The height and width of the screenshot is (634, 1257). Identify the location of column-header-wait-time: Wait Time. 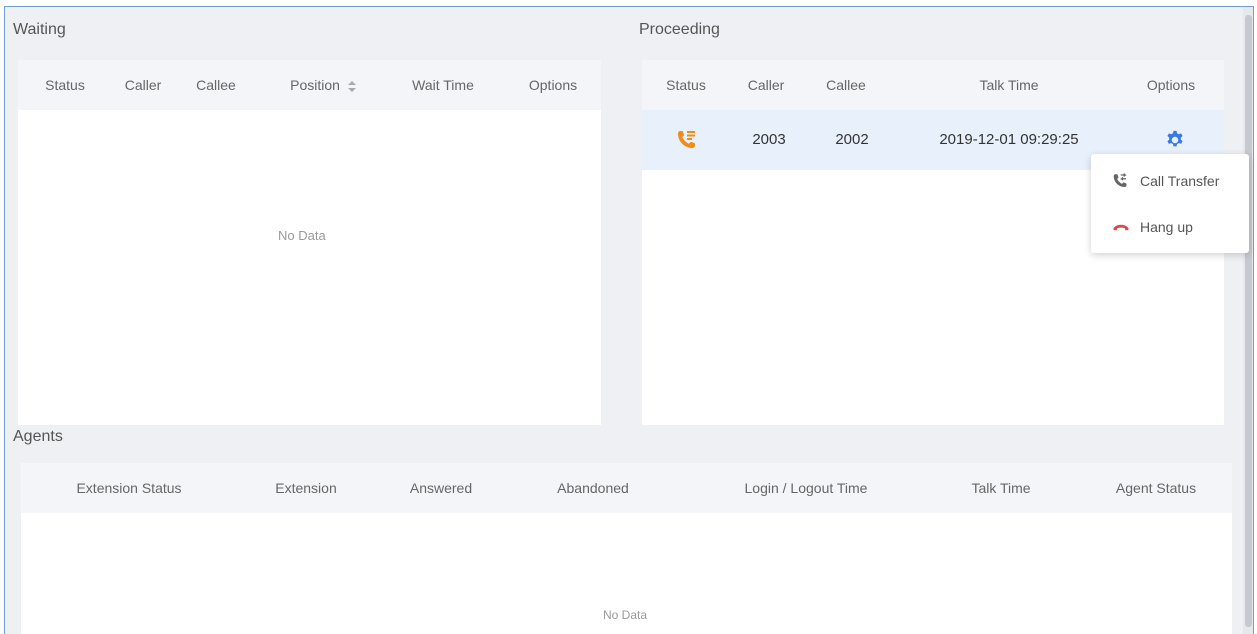
(443, 85).